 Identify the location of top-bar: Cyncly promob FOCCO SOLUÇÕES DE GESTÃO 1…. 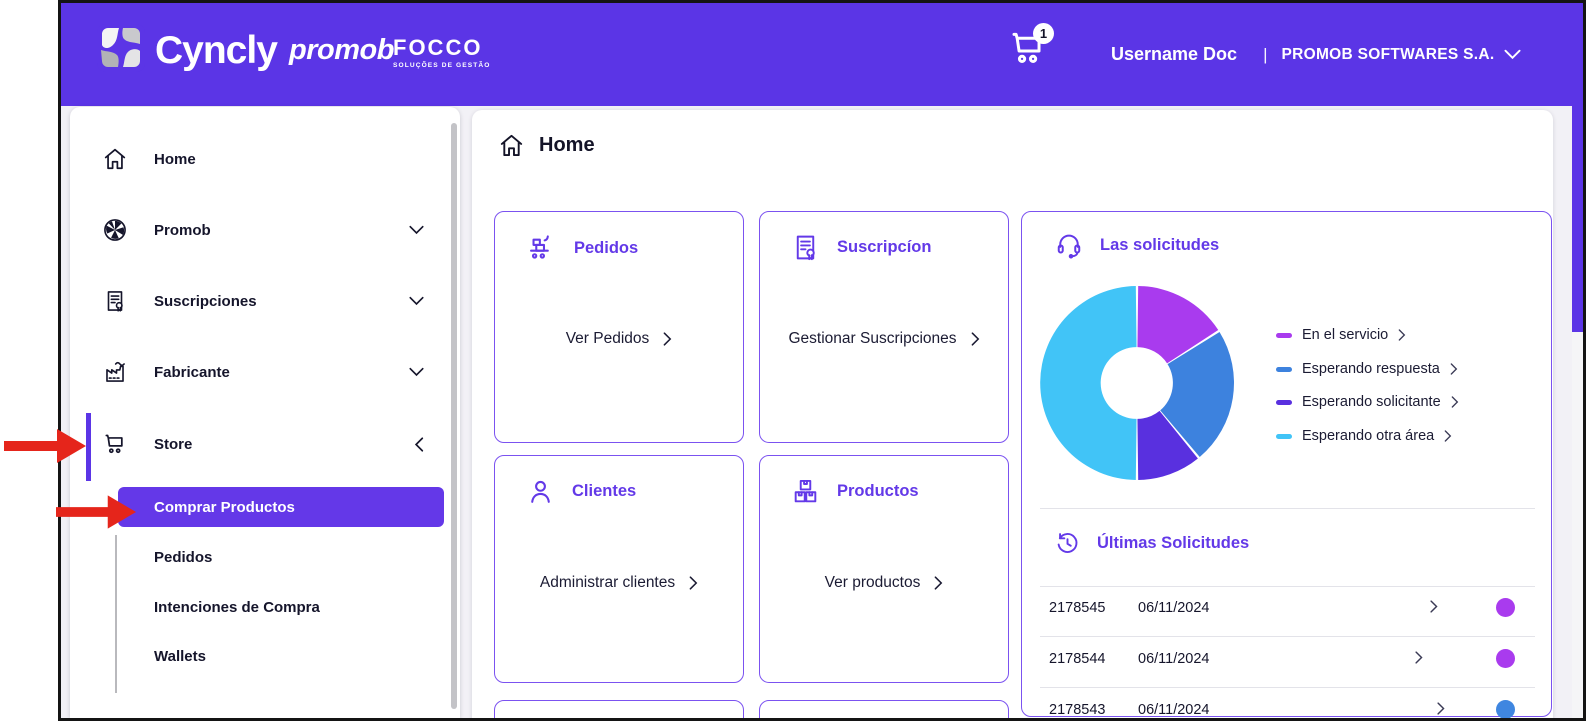
(822, 54).